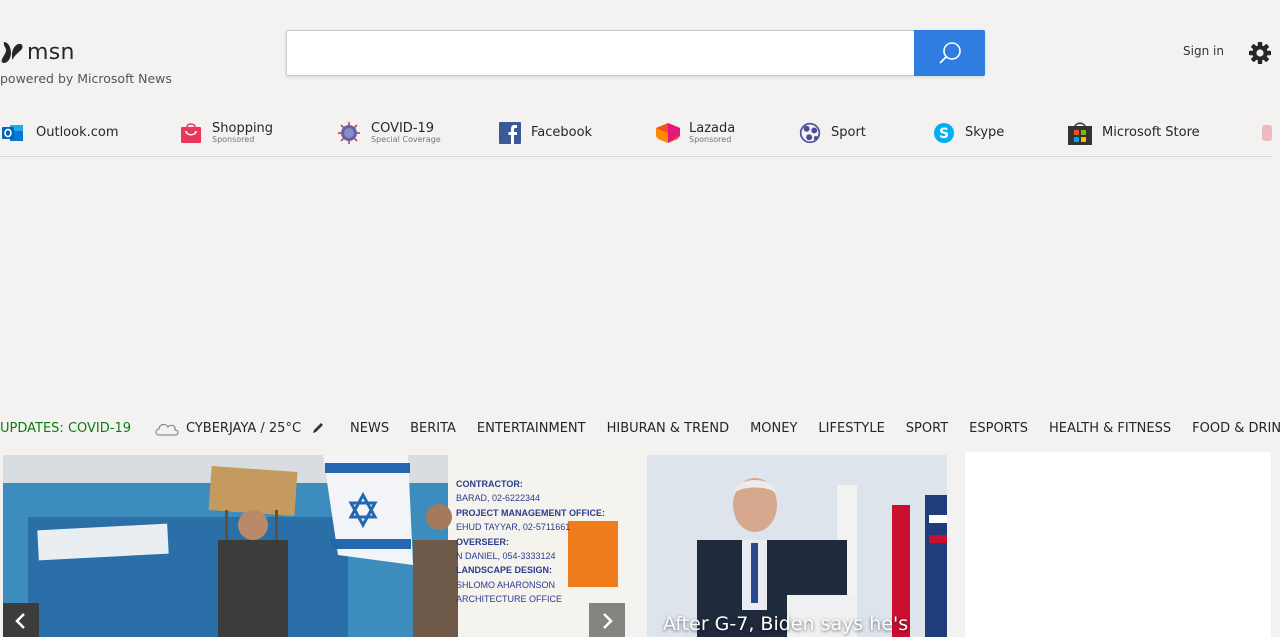 The image size is (1280, 637). What do you see at coordinates (998, 428) in the screenshot?
I see `nav-item-esports: ESPORTS` at bounding box center [998, 428].